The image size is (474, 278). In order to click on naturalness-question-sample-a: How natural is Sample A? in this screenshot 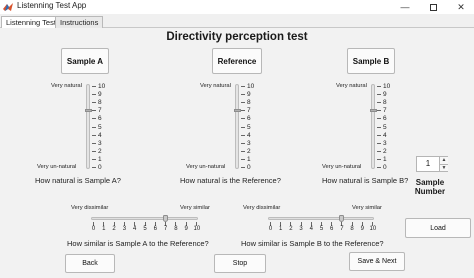, I will do `click(78, 180)`.